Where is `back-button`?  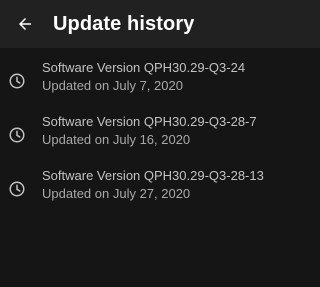
back-button is located at coordinates (25, 24).